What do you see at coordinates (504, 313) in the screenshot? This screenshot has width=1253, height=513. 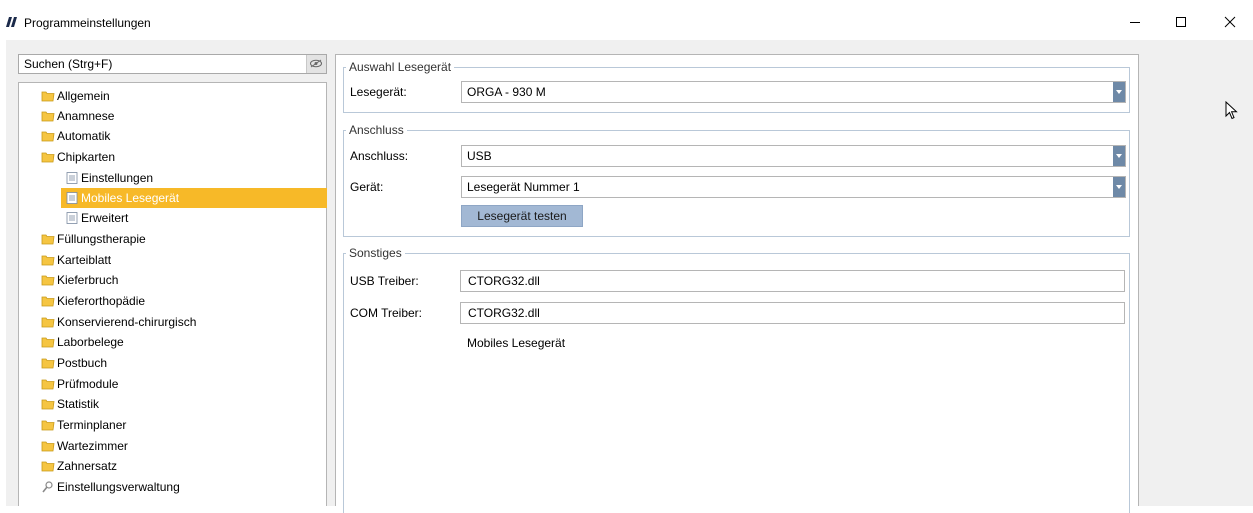 I see `com-treiber-value: CTORG32.dll` at bounding box center [504, 313].